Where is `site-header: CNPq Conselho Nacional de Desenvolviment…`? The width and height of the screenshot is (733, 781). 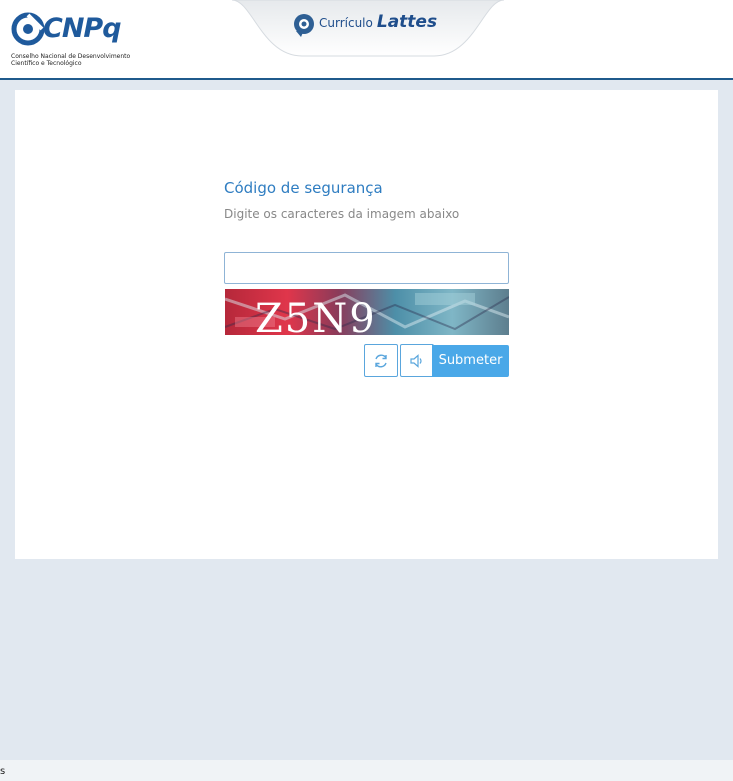 site-header: CNPq Conselho Nacional de Desenvolviment… is located at coordinates (366, 40).